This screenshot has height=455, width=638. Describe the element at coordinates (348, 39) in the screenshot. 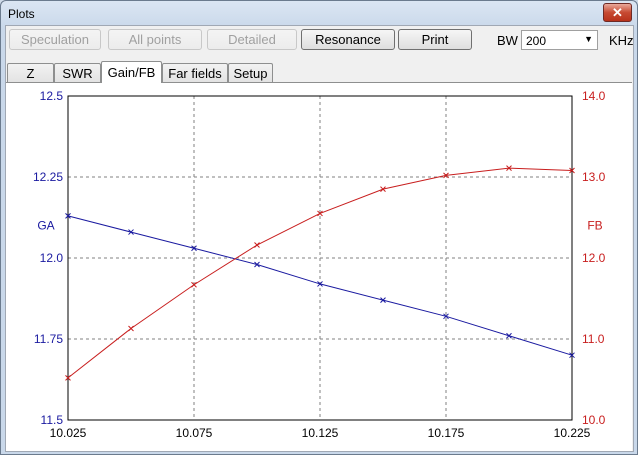

I see `resonance-button: Resonance` at that location.